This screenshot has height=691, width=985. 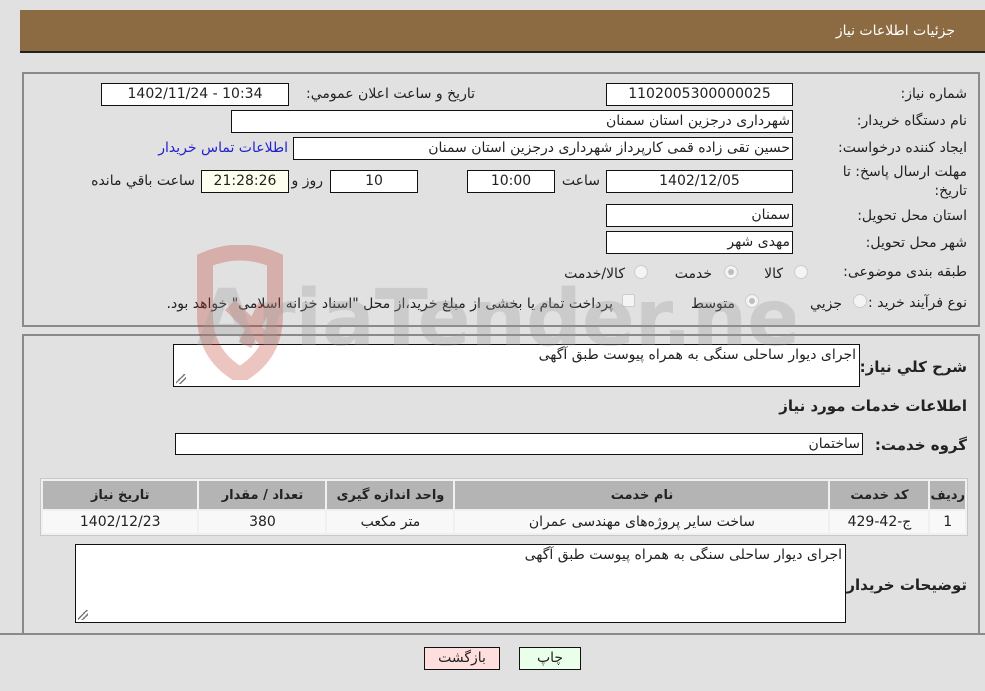 I want to click on divider, so click(x=492, y=634).